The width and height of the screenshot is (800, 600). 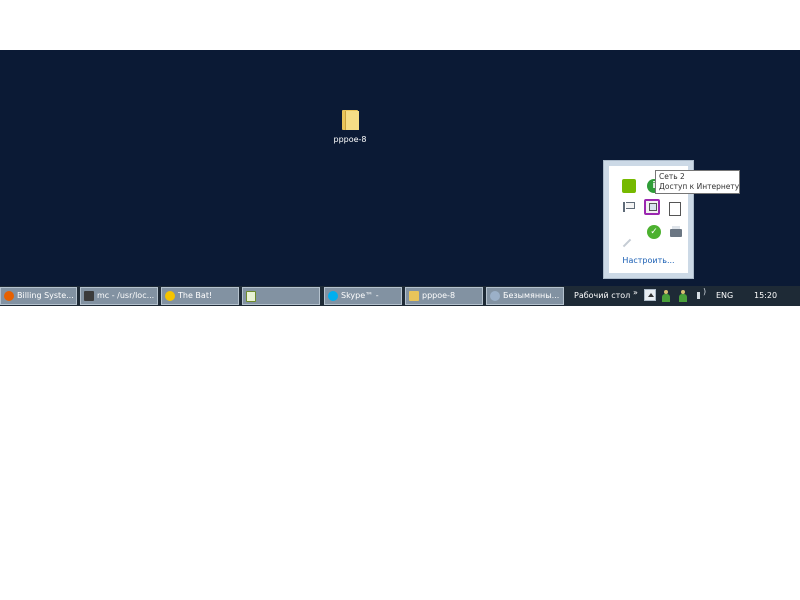 What do you see at coordinates (281, 296) in the screenshot?
I see `taskbar-button-document` at bounding box center [281, 296].